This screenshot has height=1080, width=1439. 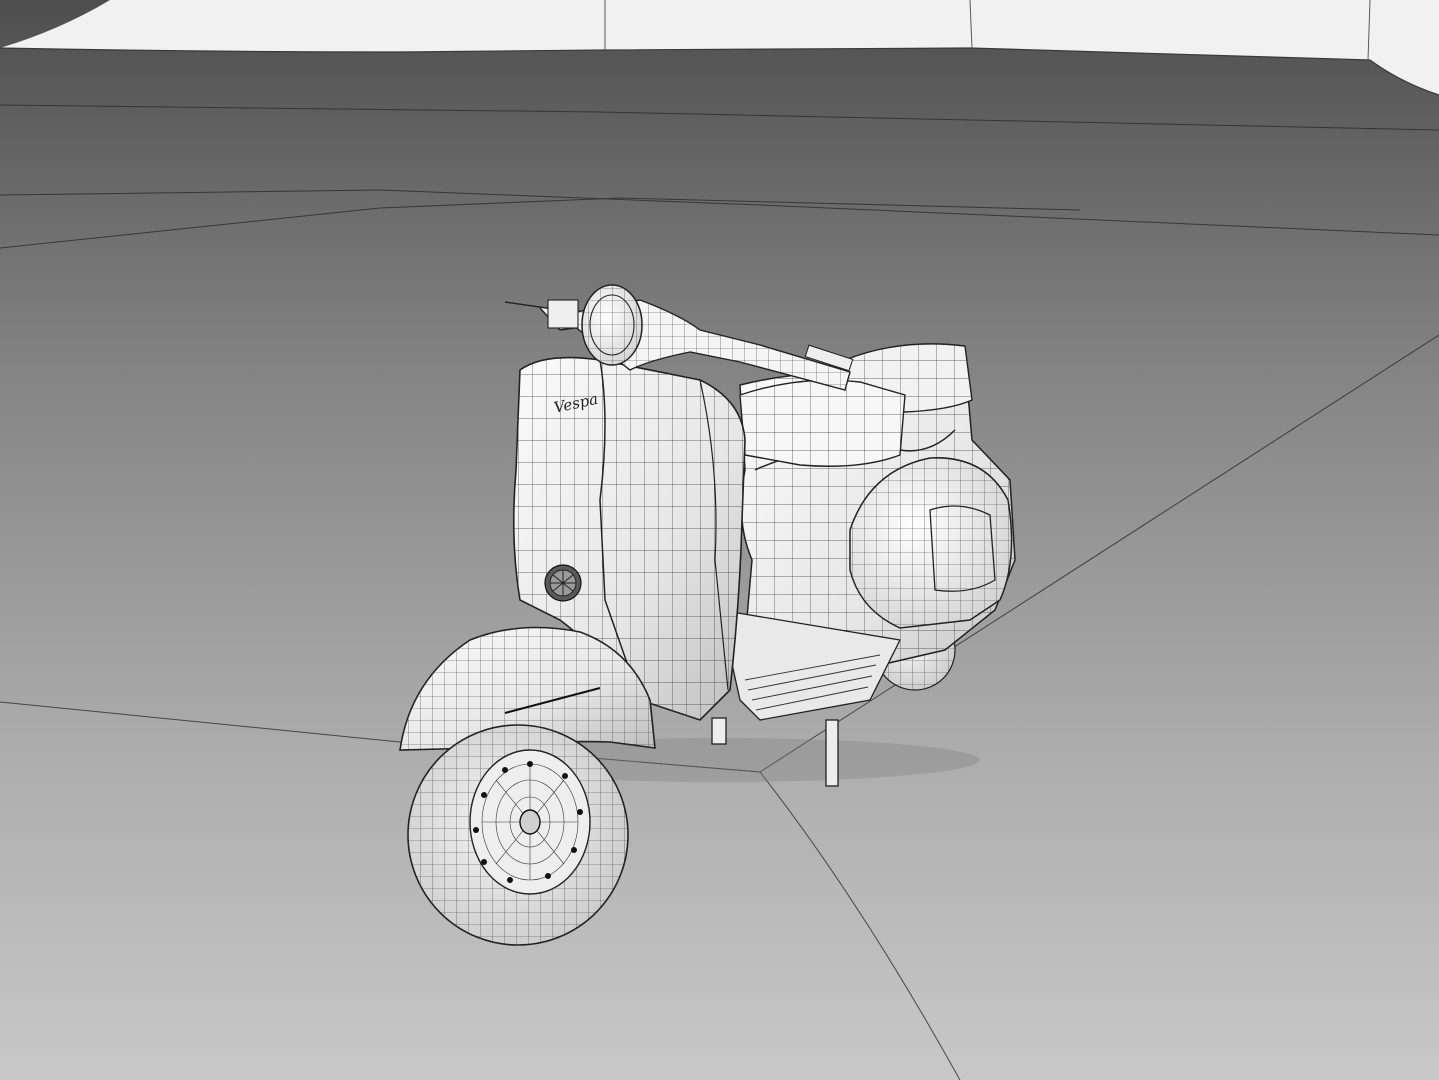 I want to click on horn-grille, so click(x=563, y=583).